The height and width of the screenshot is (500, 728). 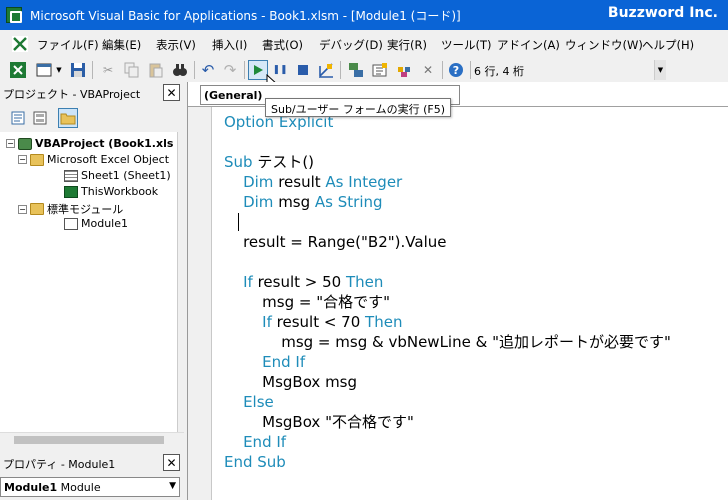 What do you see at coordinates (104, 143) in the screenshot?
I see `tree-node-label: VBAProject (Book1.xls` at bounding box center [104, 143].